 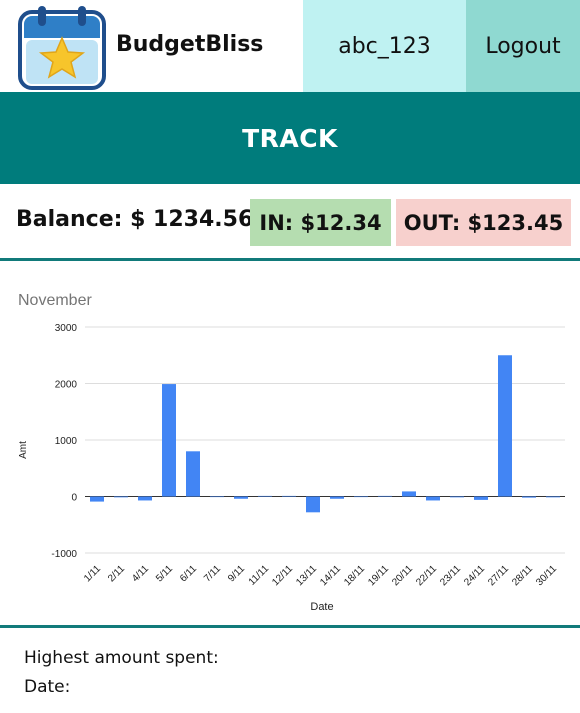 I want to click on brand: BudgetBliss, so click(x=151, y=46).